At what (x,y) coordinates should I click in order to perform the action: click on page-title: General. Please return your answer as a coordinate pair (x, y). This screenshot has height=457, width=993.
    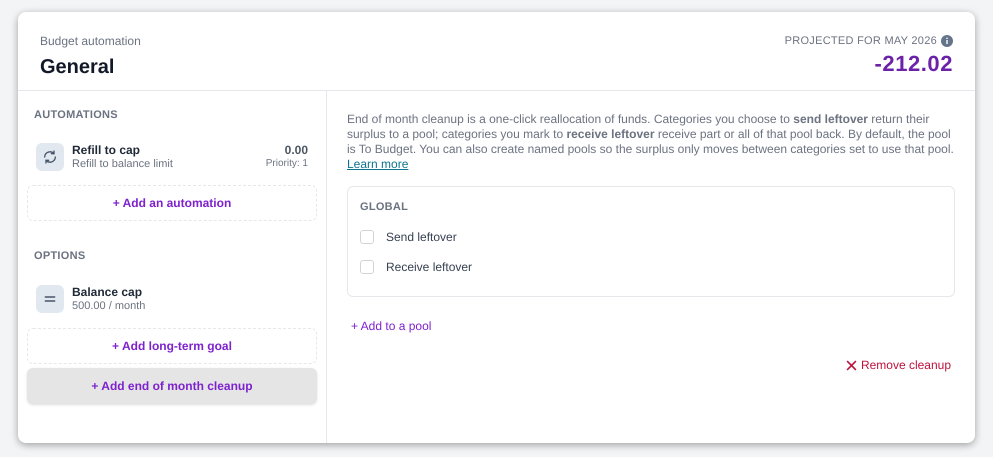
    Looking at the image, I should click on (78, 67).